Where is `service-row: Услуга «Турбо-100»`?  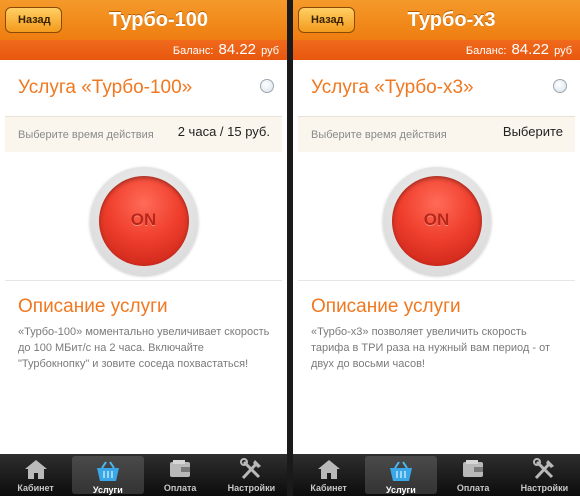 service-row: Услуга «Турбо-100» is located at coordinates (143, 88).